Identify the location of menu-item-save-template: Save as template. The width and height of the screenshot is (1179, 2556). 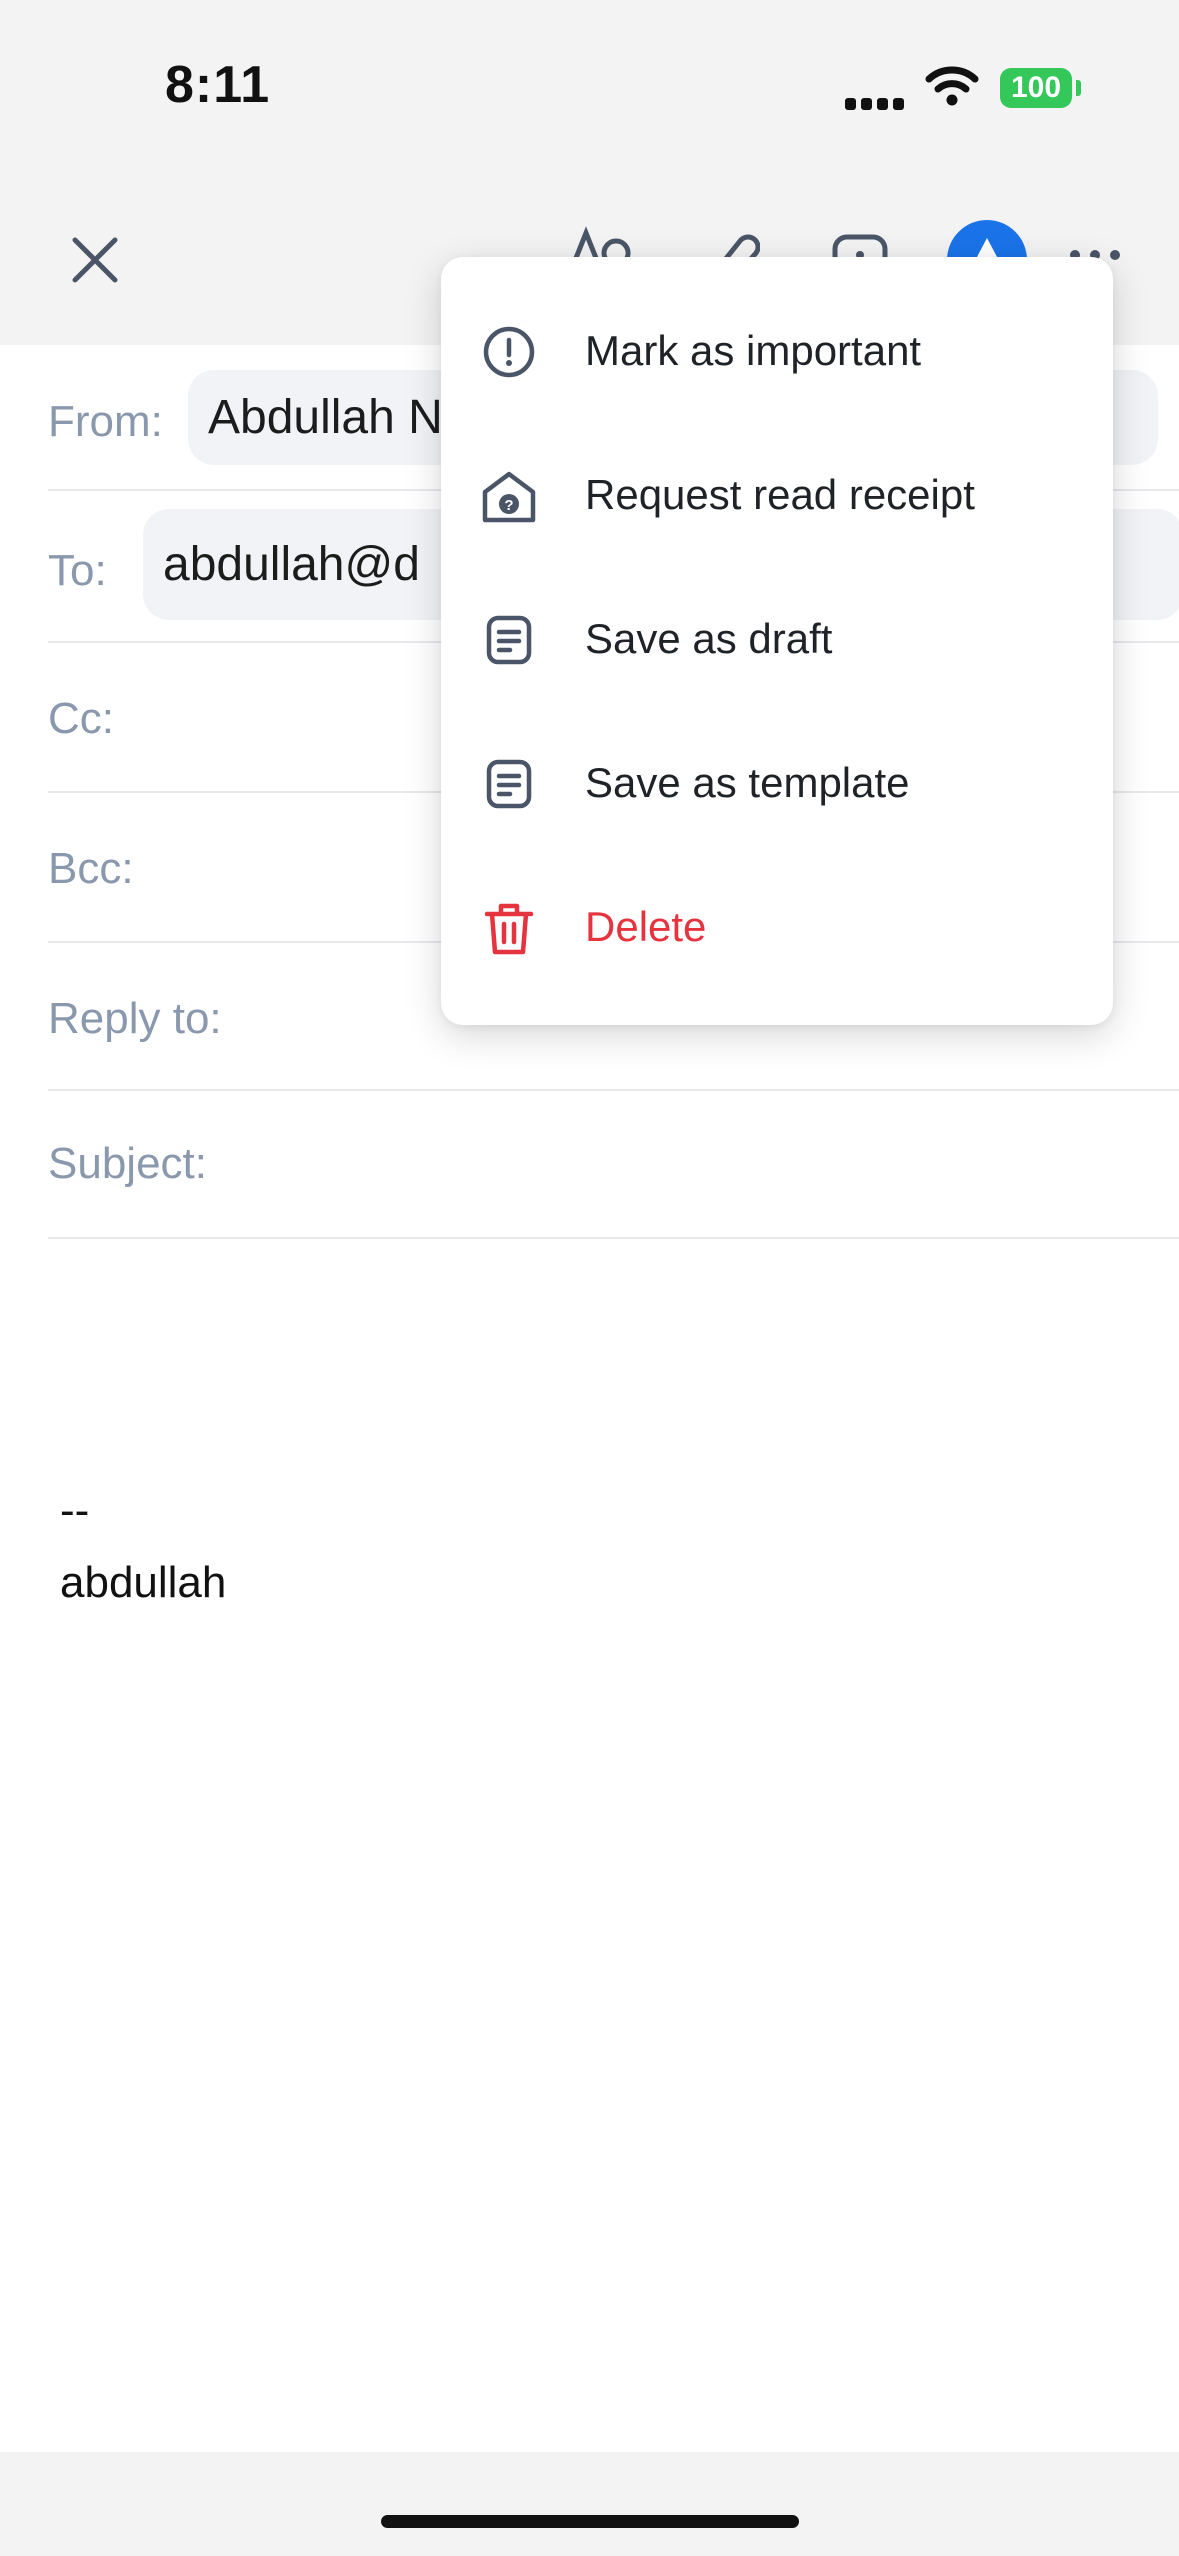
(777, 784).